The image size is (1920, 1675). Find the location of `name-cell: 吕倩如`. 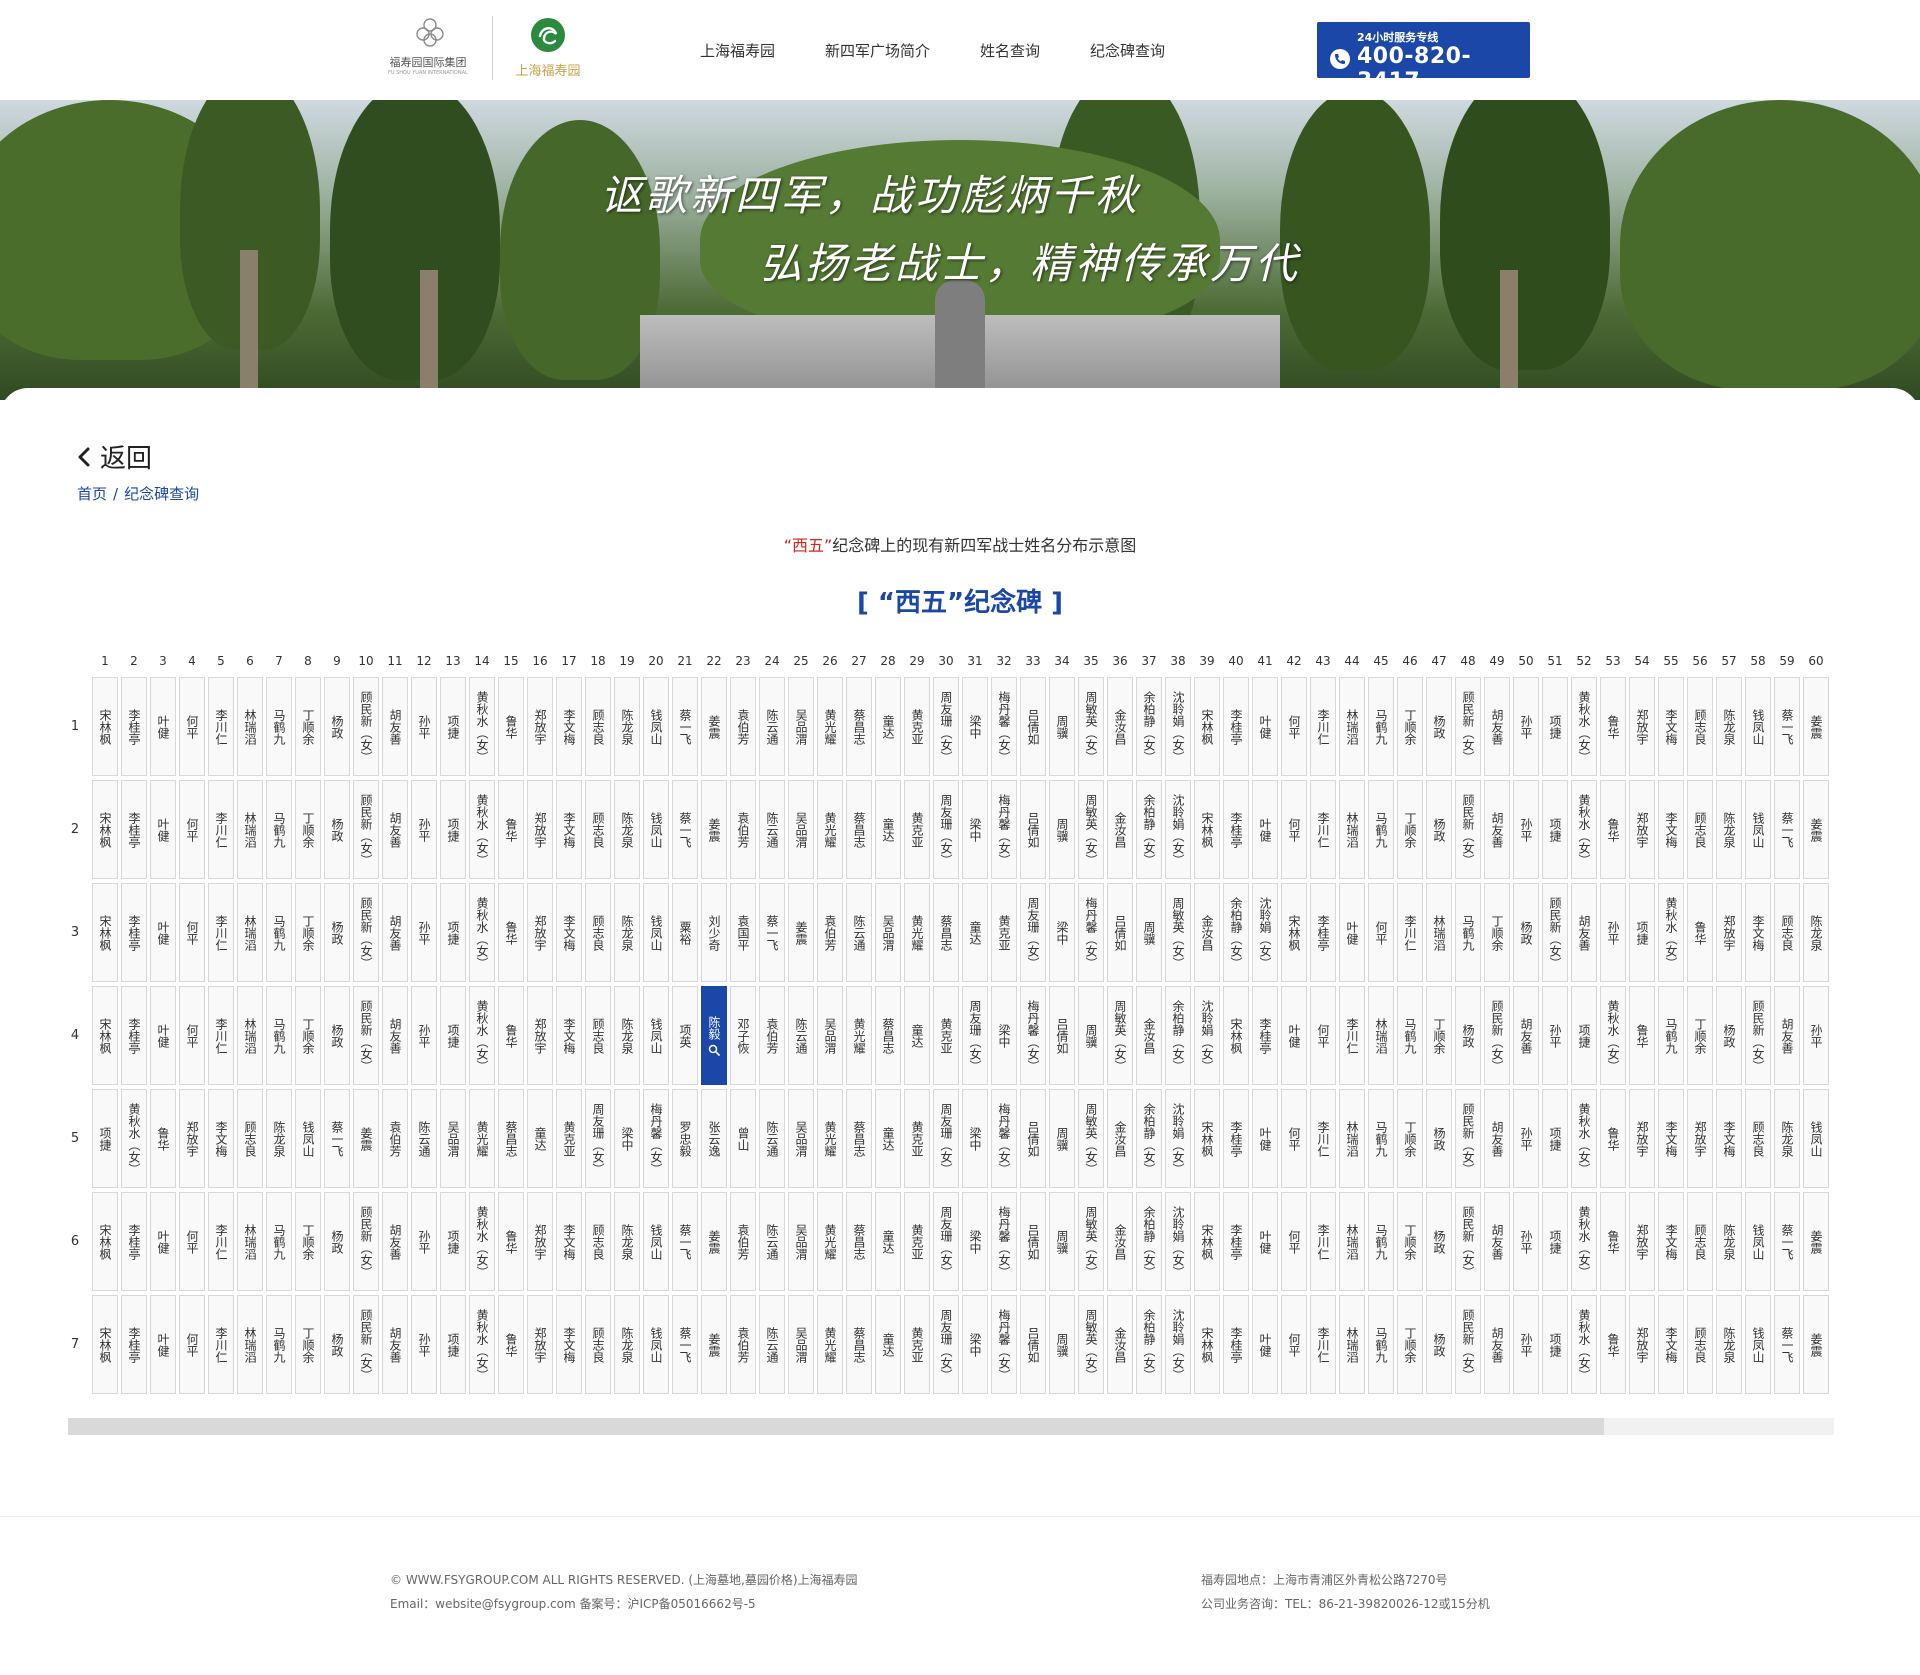

name-cell: 吕倩如 is located at coordinates (1033, 829).